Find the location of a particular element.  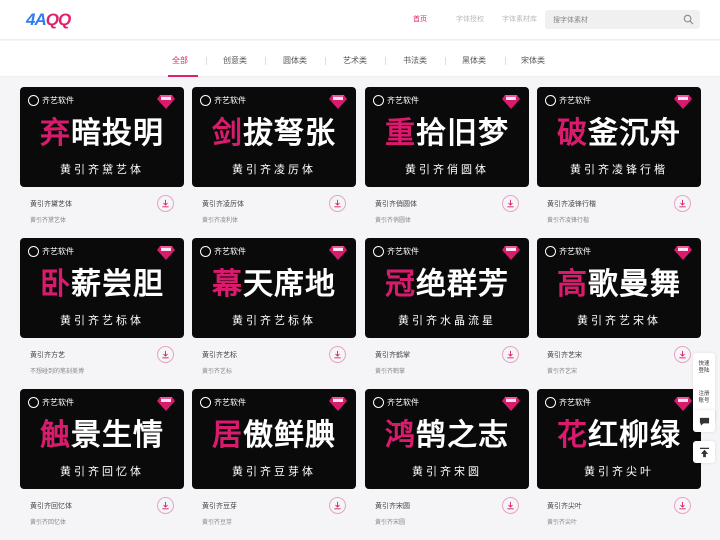

preview-highlight-char: 卧 is located at coordinates (55, 284).